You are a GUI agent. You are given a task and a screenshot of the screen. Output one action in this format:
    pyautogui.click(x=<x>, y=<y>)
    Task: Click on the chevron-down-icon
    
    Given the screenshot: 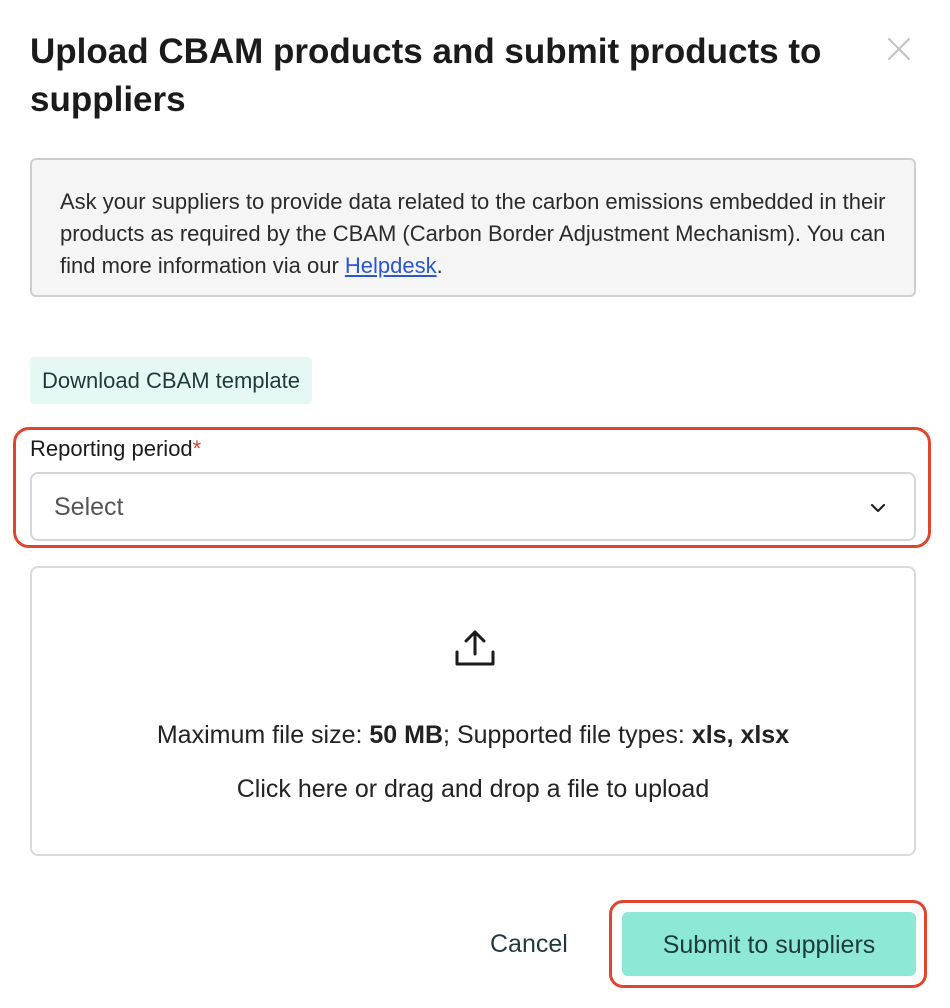 What is the action you would take?
    pyautogui.click(x=878, y=508)
    